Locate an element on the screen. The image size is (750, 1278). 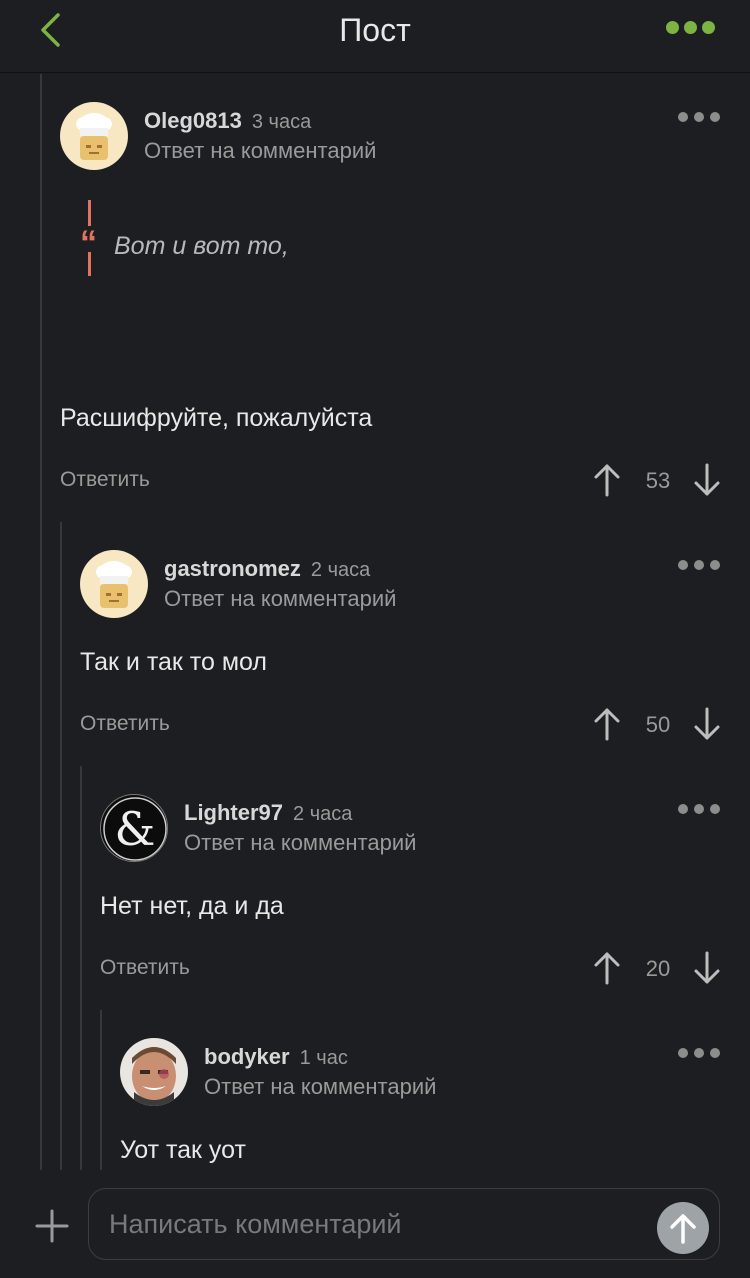
vote-controls: 50 is located at coordinates (657, 726).